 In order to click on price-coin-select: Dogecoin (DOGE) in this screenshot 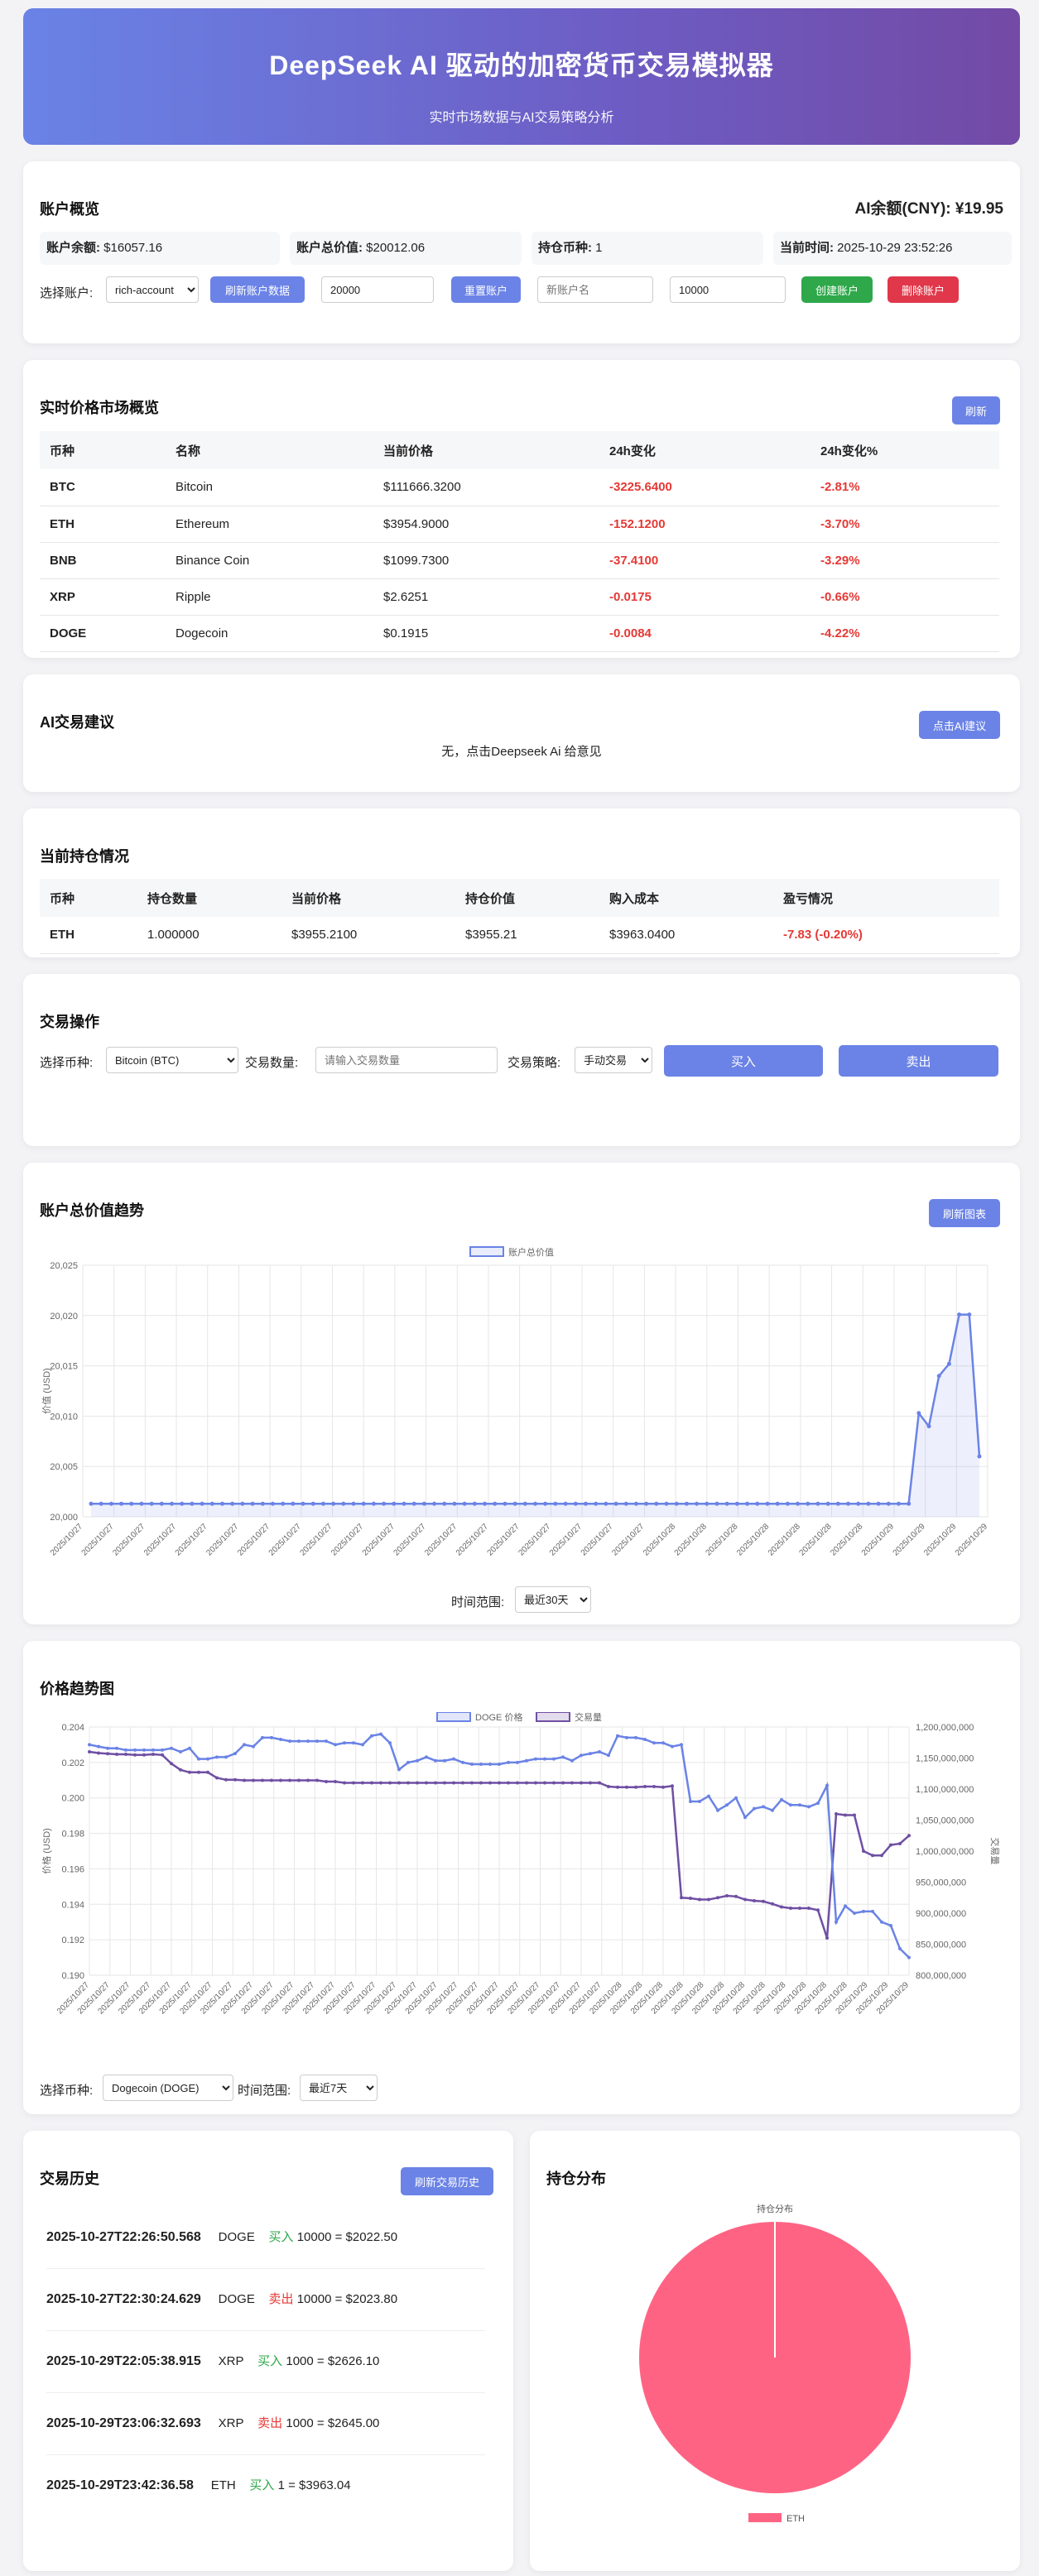, I will do `click(168, 2088)`.